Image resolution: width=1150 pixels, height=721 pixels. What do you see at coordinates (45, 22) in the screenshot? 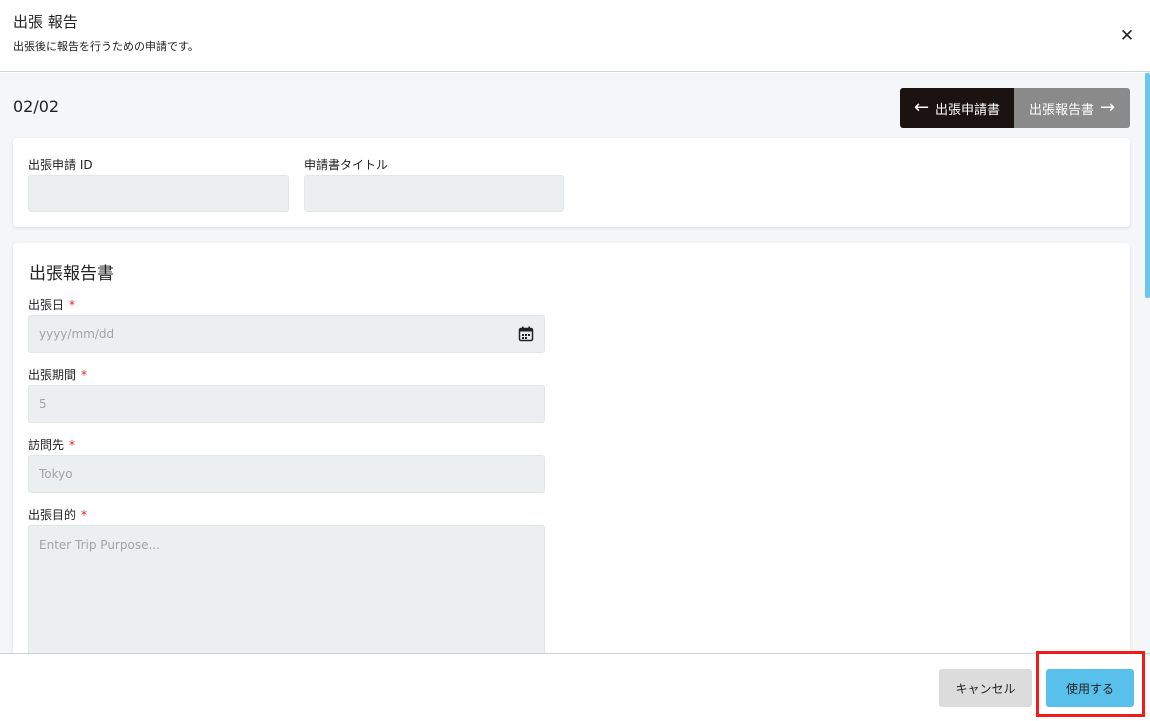
I see `modal-title: 出張 報告` at bounding box center [45, 22].